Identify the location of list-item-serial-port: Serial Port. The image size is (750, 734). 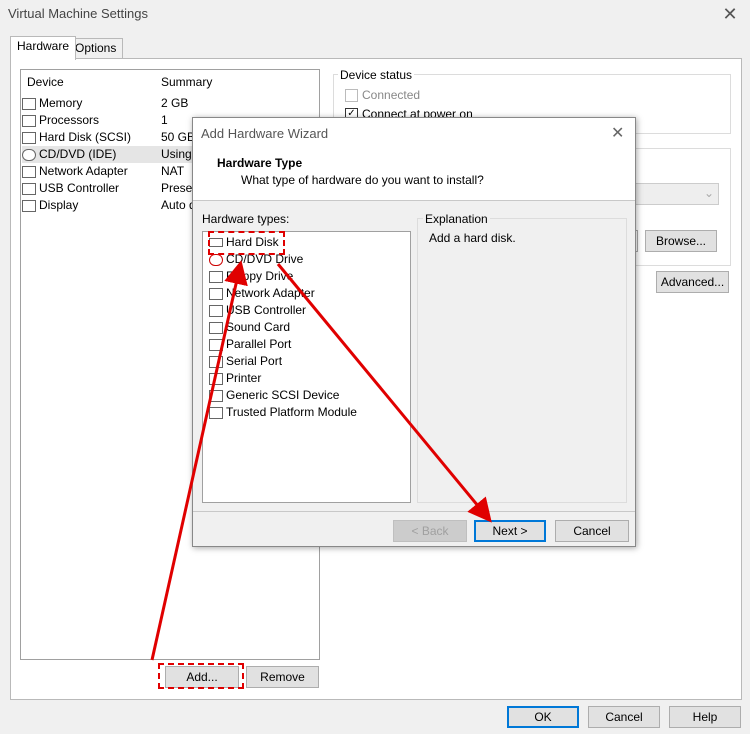
(306, 361).